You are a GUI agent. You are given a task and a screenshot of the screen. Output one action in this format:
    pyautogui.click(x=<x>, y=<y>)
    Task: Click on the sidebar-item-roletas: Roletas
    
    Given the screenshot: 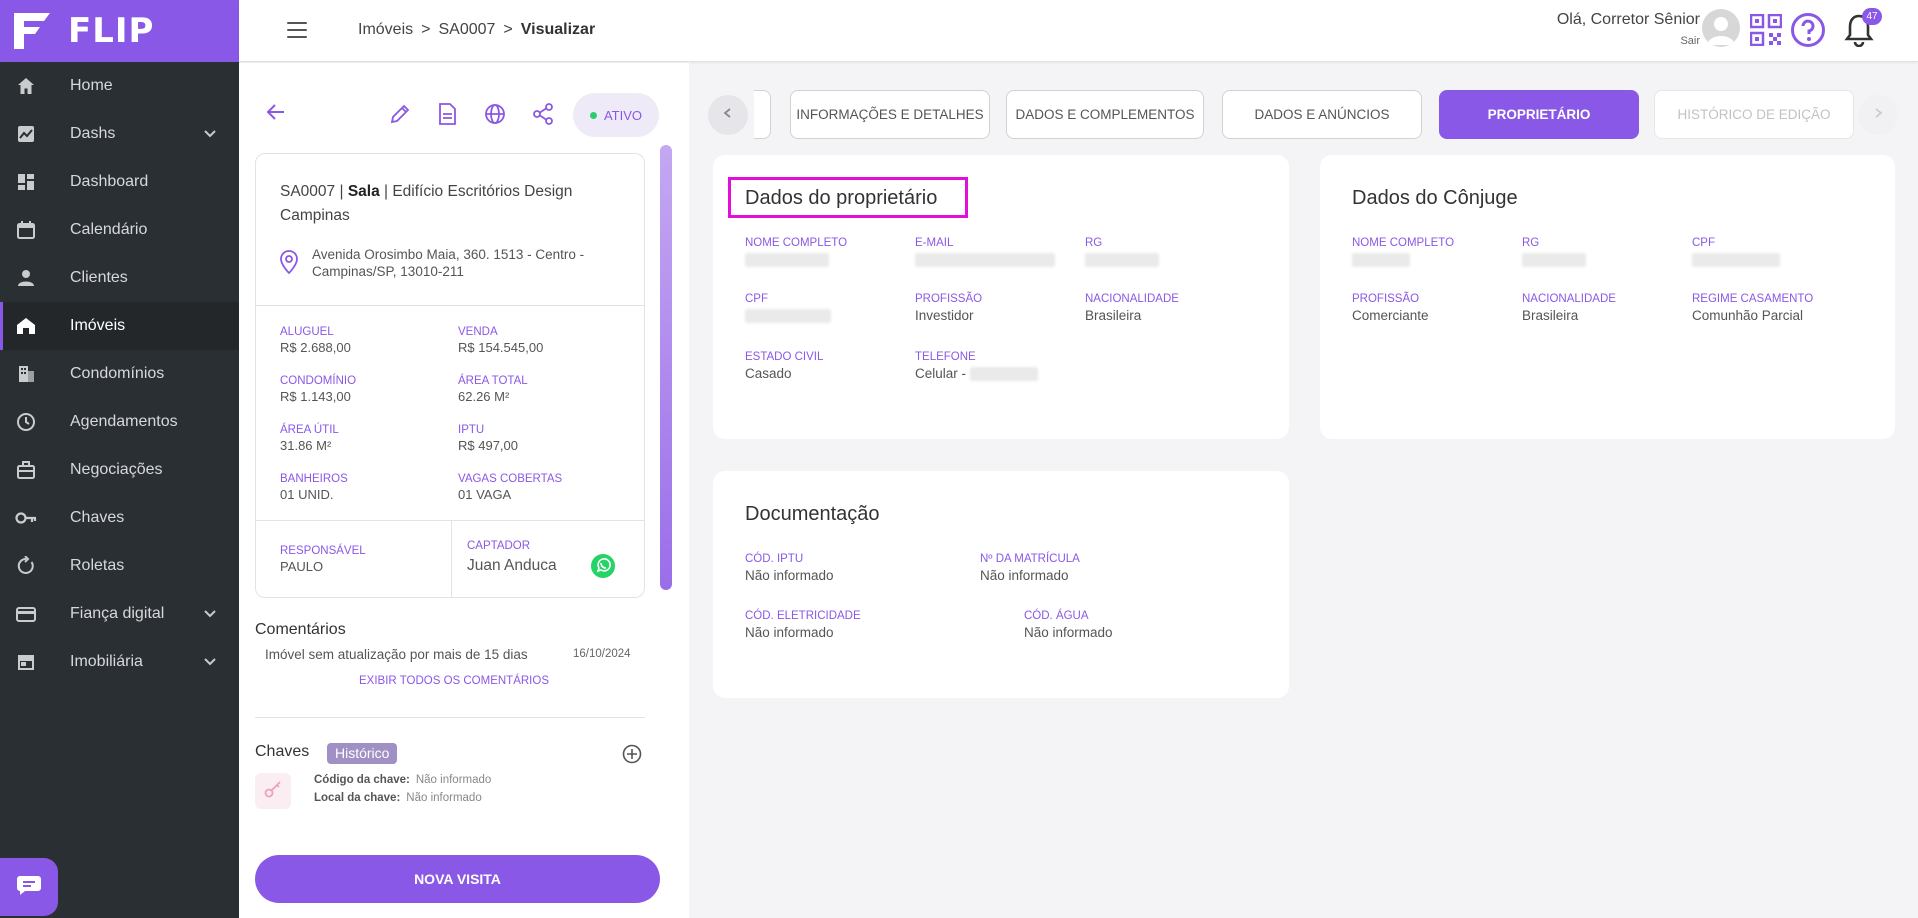 What is the action you would take?
    pyautogui.click(x=119, y=566)
    